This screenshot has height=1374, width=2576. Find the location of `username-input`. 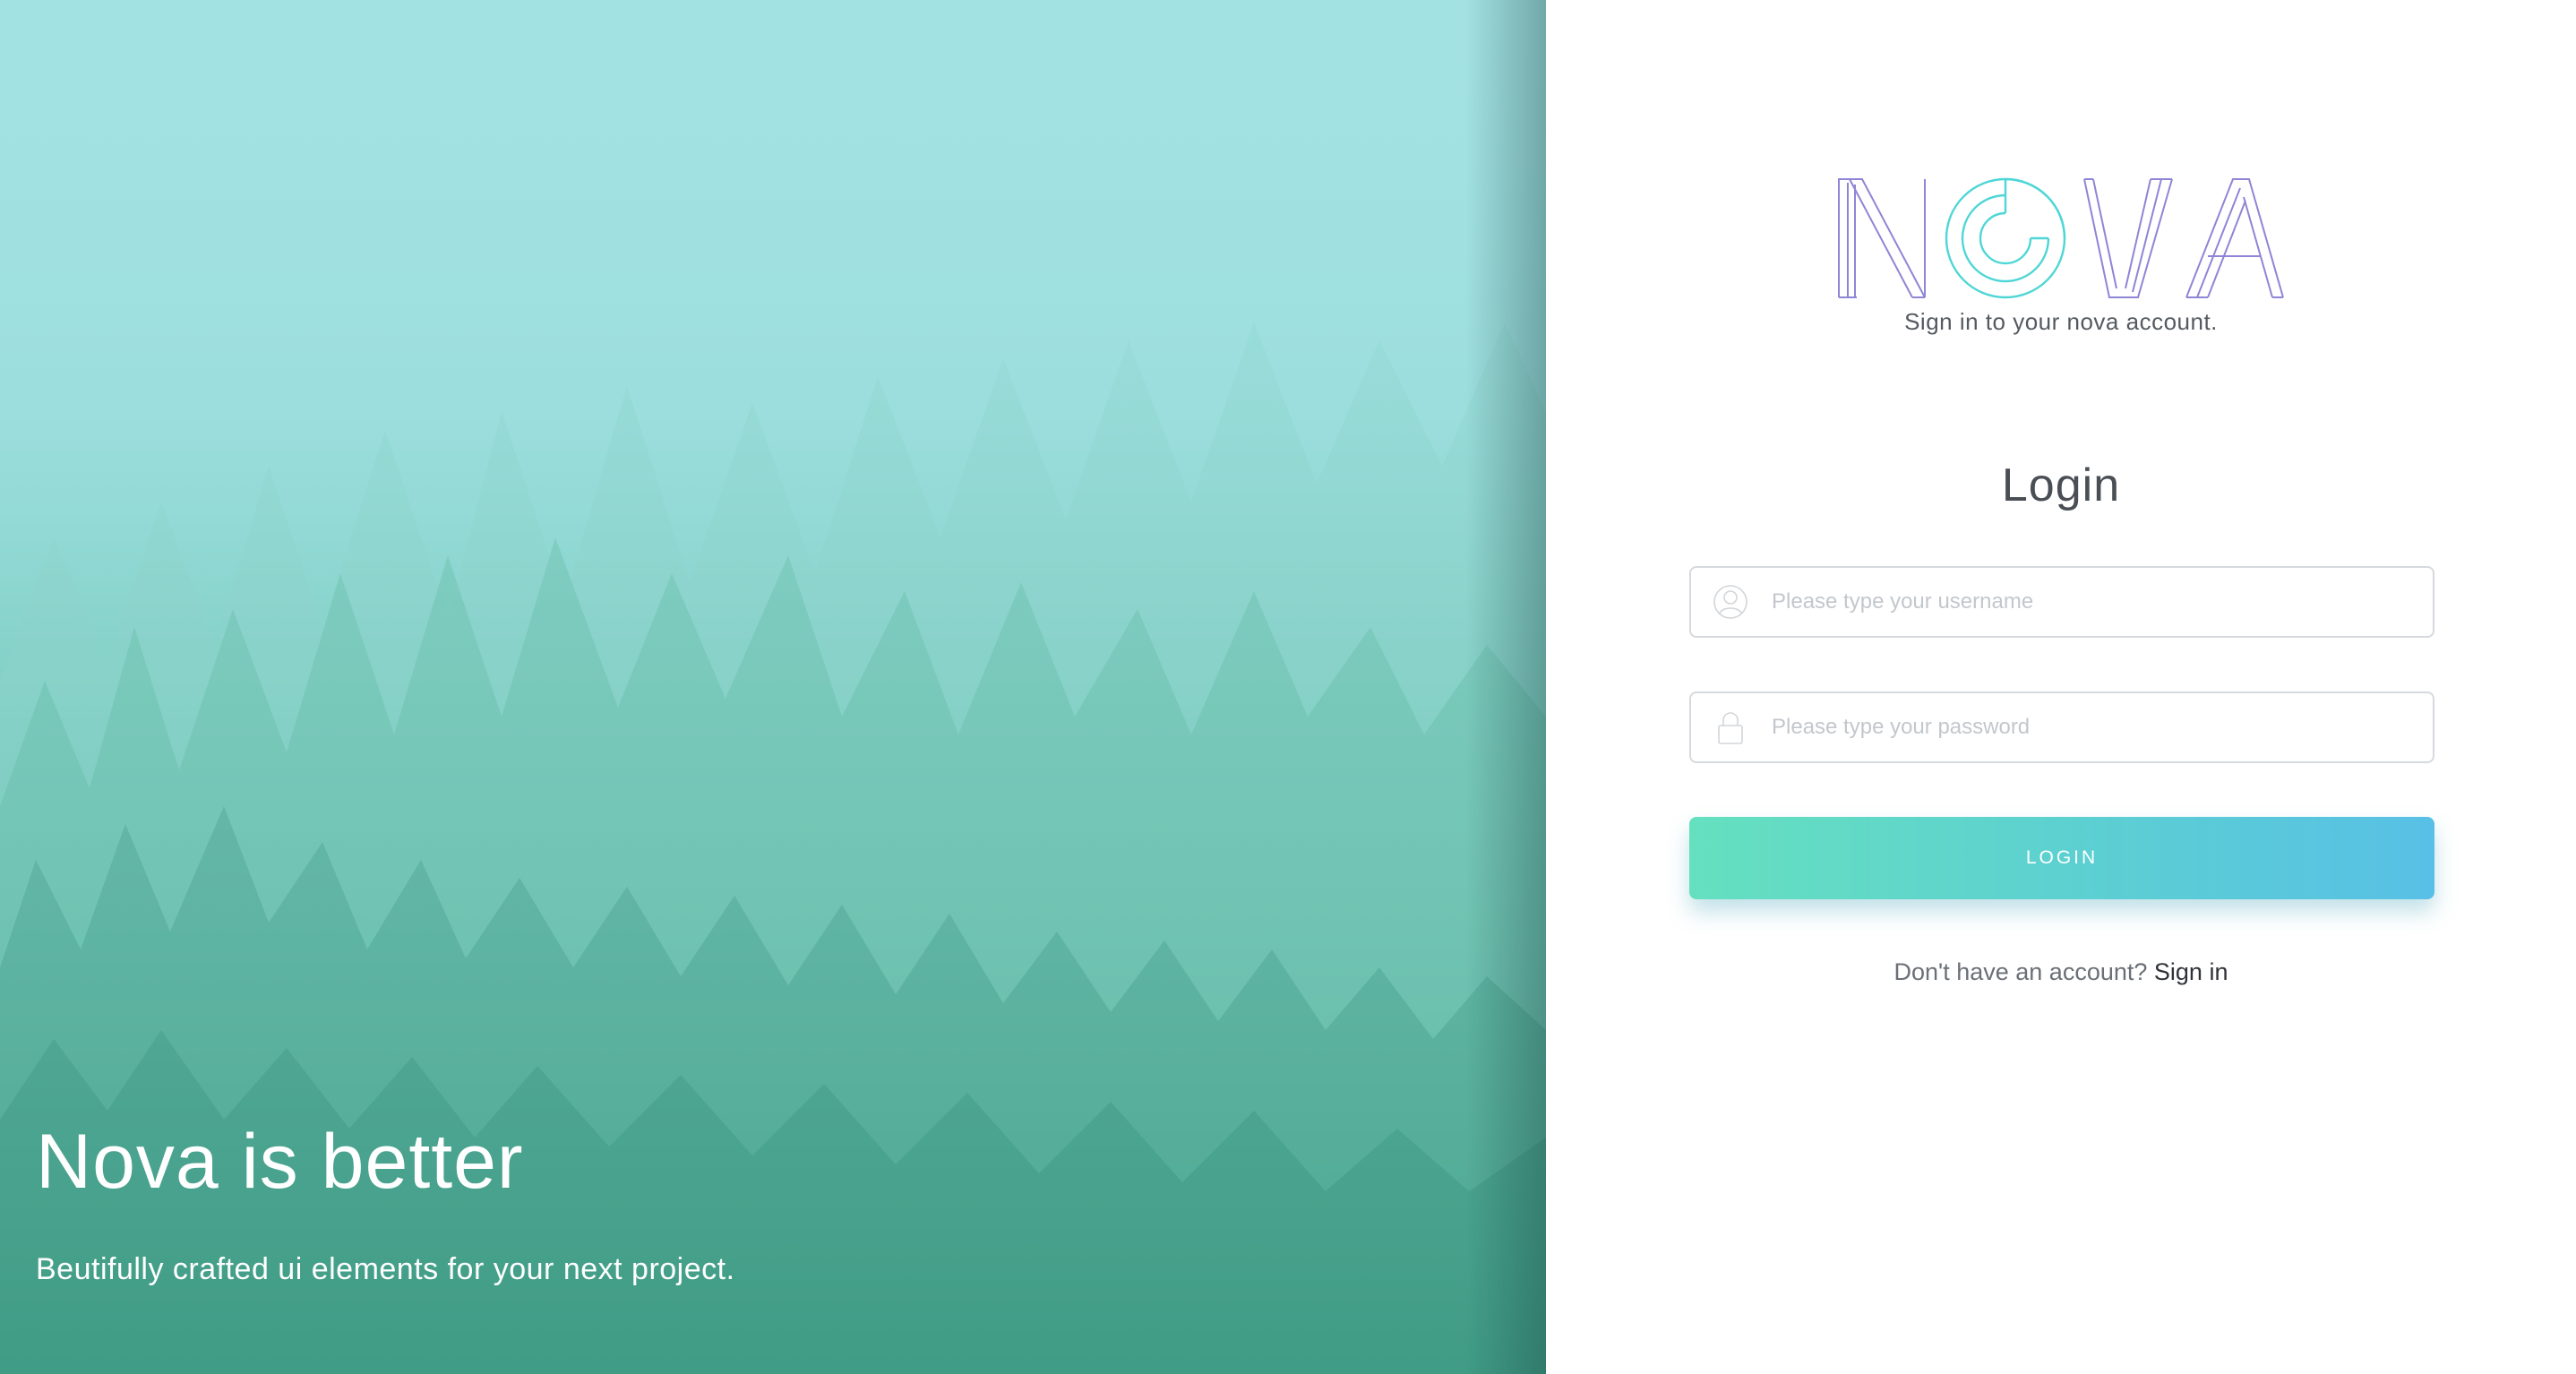

username-input is located at coordinates (2101, 602).